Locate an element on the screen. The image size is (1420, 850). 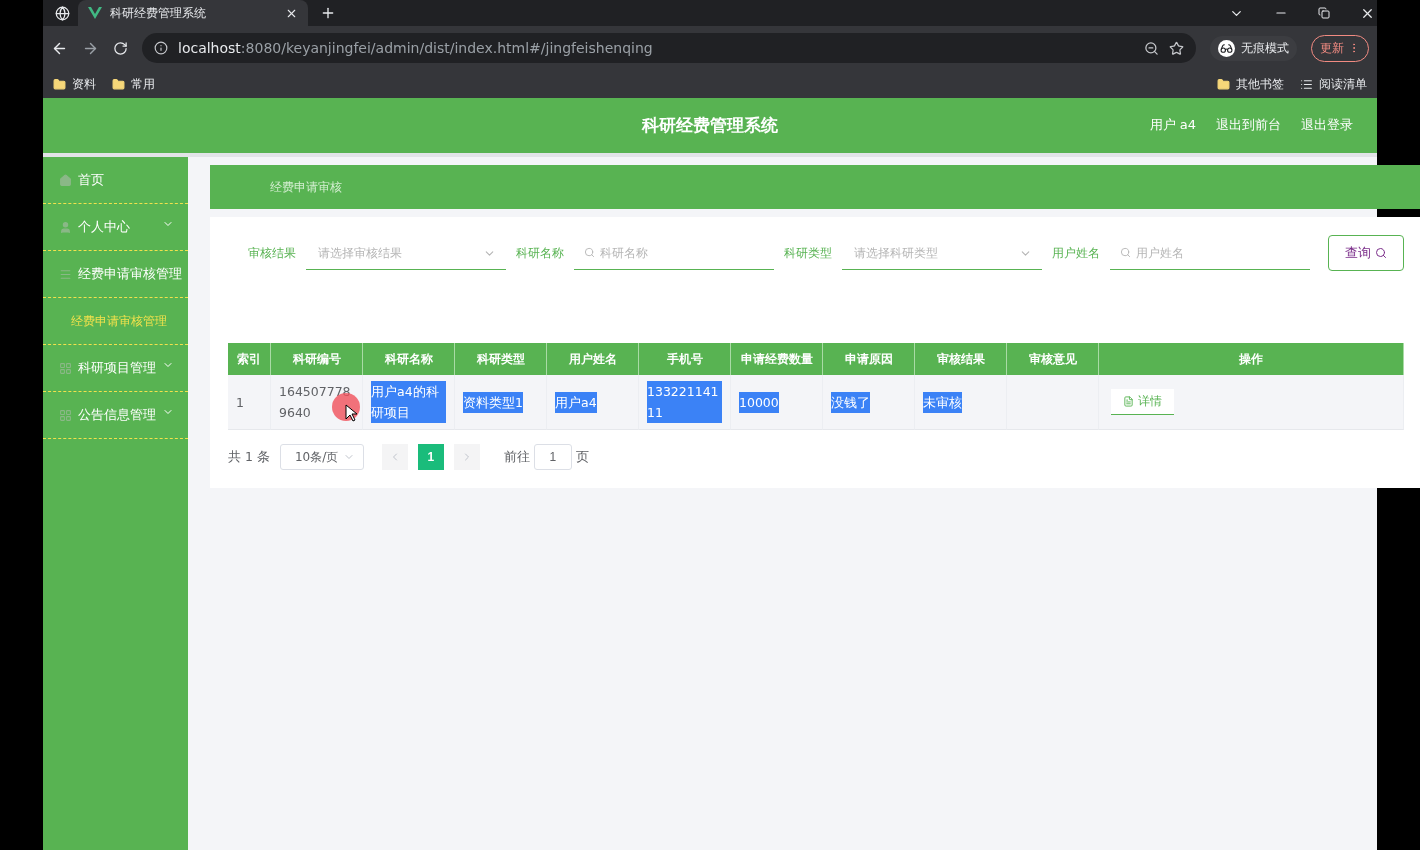
browser-tab: 科研经费管理系统 is located at coordinates (193, 13).